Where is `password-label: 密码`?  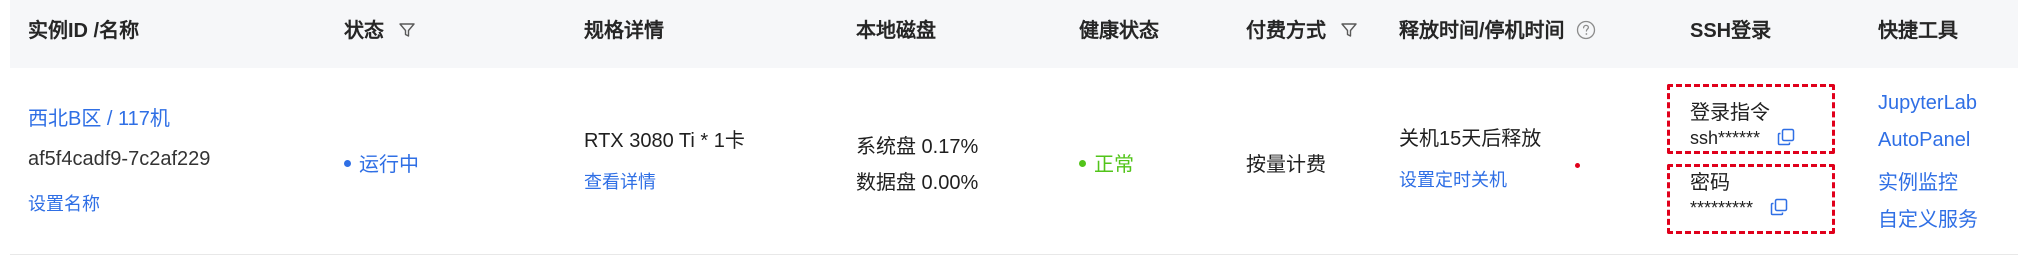 password-label: 密码 is located at coordinates (1710, 183).